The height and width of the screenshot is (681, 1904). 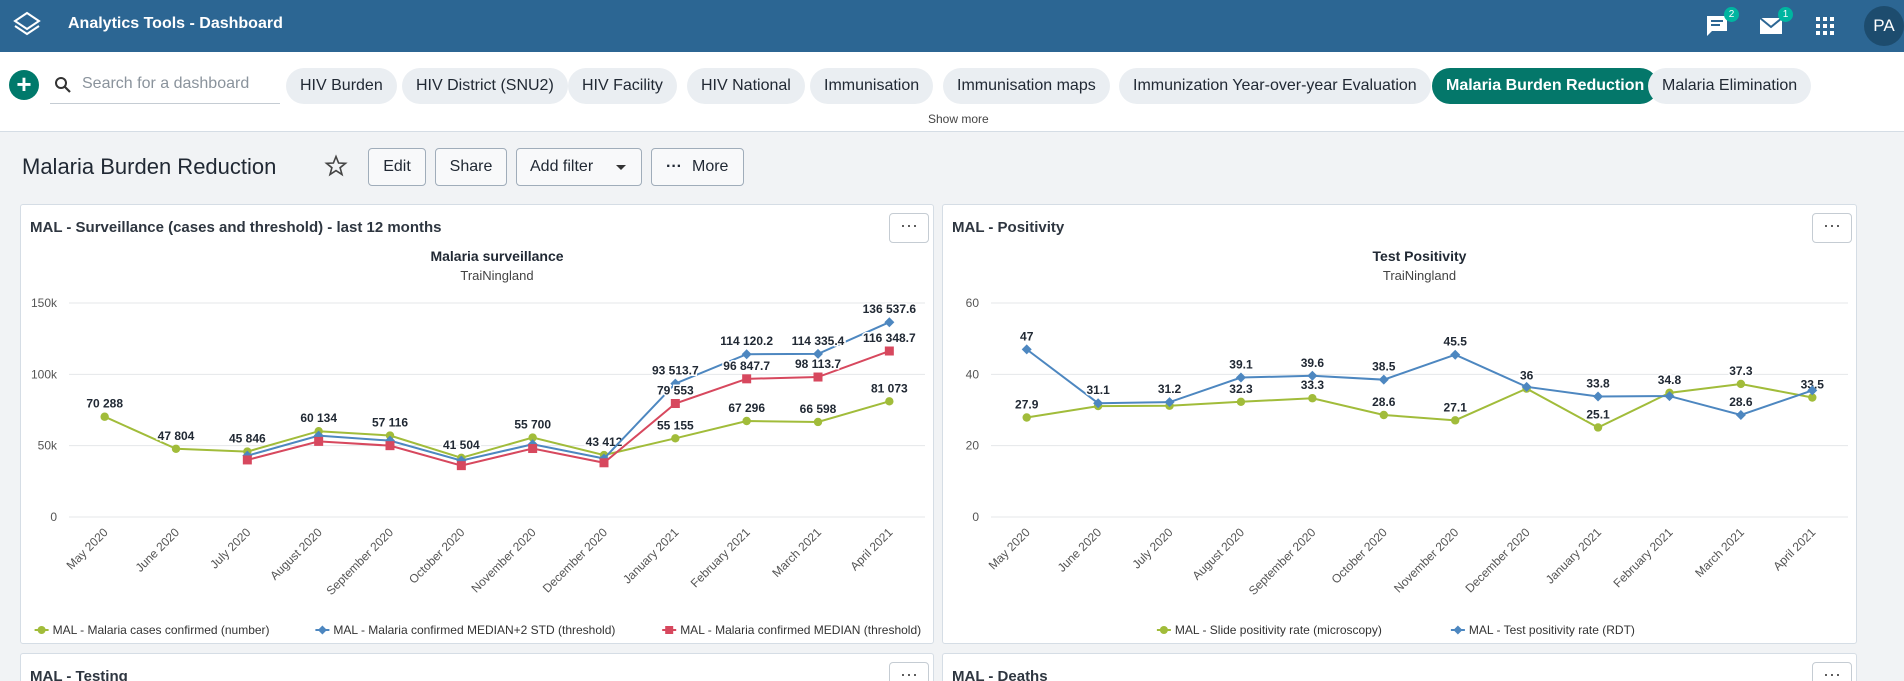 I want to click on data-label: 31.2, so click(x=1170, y=389).